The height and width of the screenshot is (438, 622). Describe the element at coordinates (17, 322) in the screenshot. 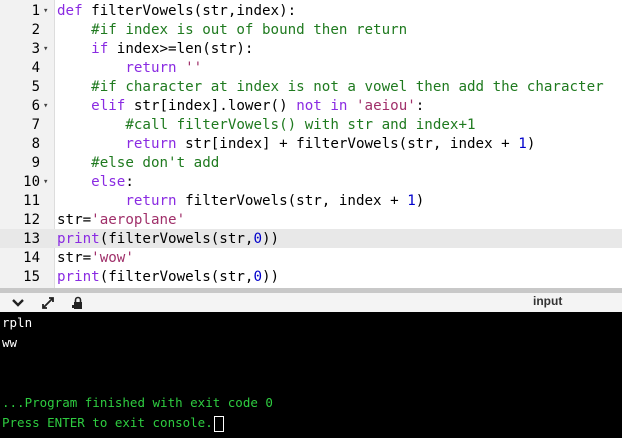

I see `console-line: rpln` at that location.